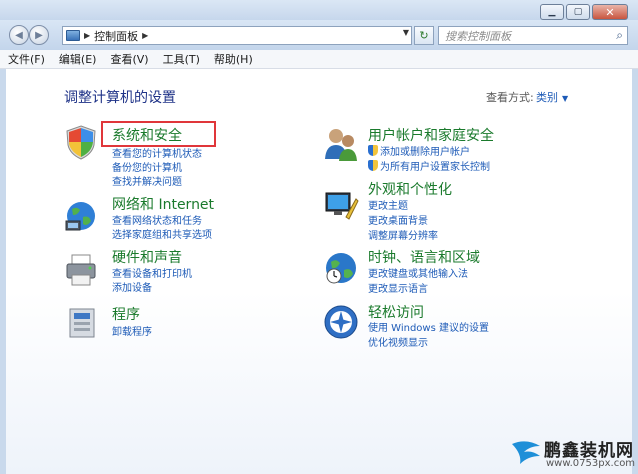 This screenshot has width=638, height=474. What do you see at coordinates (533, 35) in the screenshot?
I see `search-input: 搜索控制面板 ⌕` at bounding box center [533, 35].